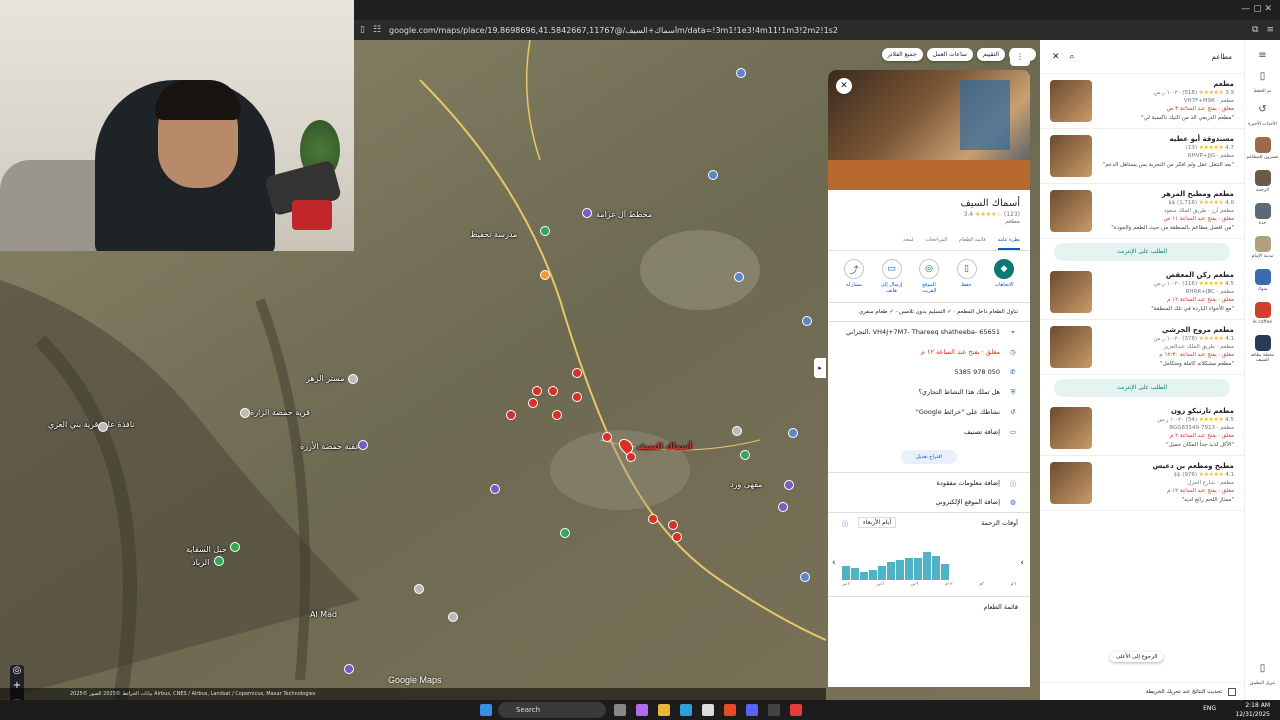 Image resolution: width=1280 pixels, height=720 pixels. What do you see at coordinates (91, 424) in the screenshot?
I see `map-label: نافذة على قرية بني العزي` at bounding box center [91, 424].